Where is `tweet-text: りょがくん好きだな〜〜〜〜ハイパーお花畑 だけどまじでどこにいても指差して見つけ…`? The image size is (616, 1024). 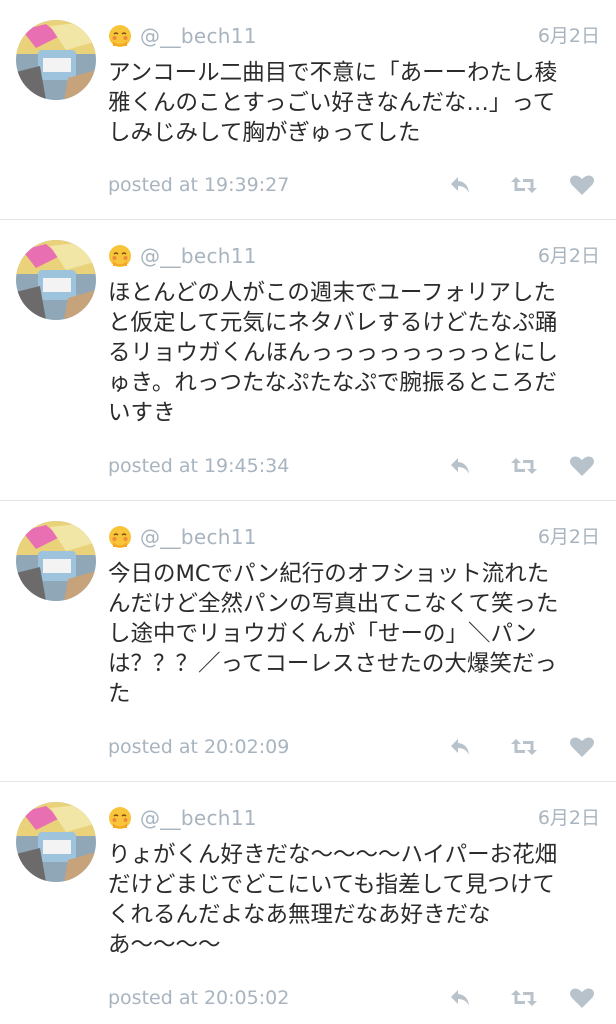
tweet-text: りょがくん好きだな〜〜〜〜ハイパーお花畑 だけどまじでどこにいても指差して見つけ… is located at coordinates (333, 900).